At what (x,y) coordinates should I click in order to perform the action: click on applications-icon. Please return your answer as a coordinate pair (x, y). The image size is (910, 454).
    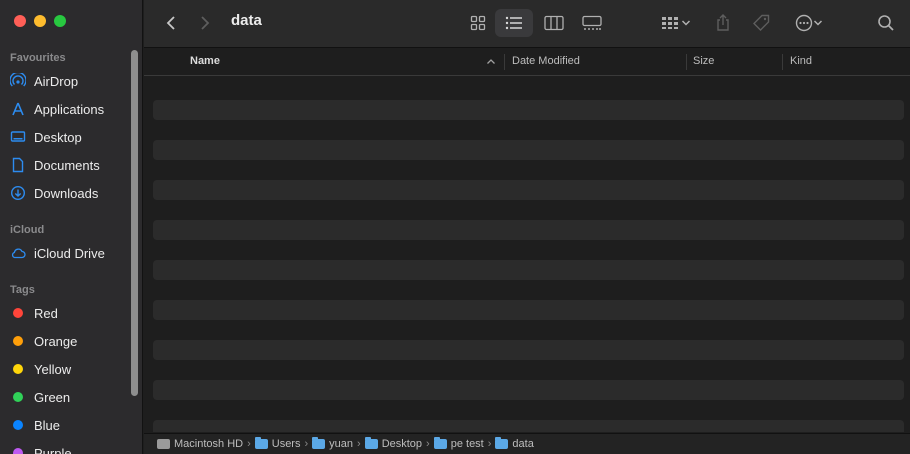
    Looking at the image, I should click on (18, 109).